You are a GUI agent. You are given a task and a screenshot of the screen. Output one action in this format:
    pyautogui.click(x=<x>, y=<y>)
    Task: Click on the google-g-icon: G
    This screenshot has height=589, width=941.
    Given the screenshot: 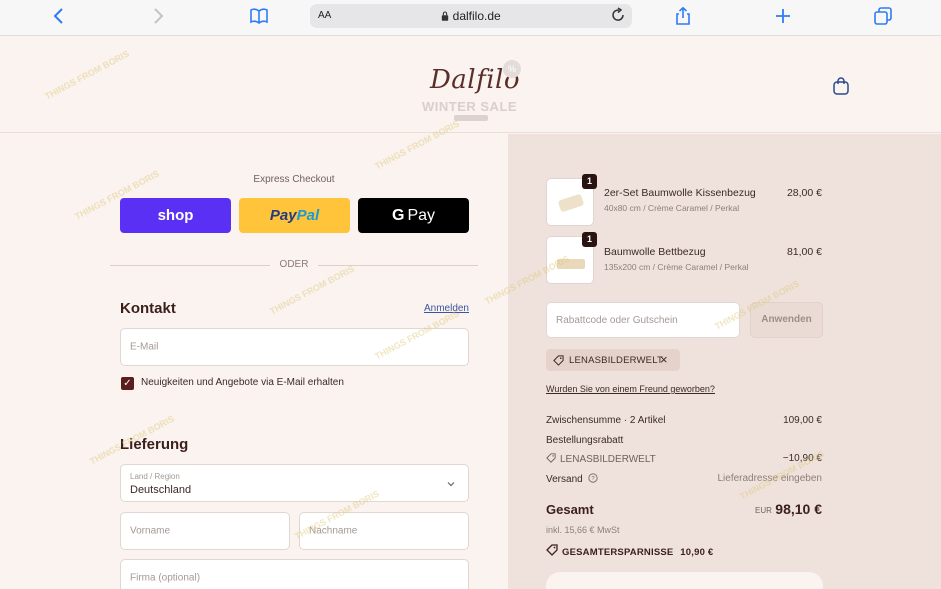 What is the action you would take?
    pyautogui.click(x=398, y=215)
    